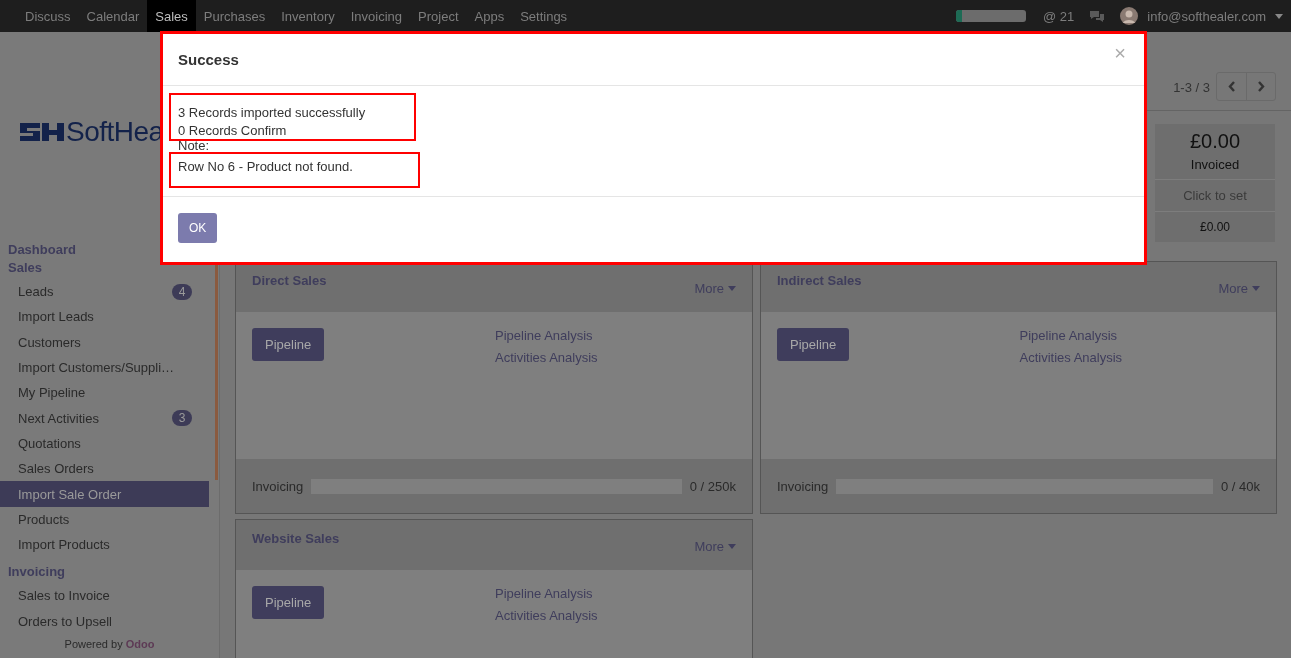 The height and width of the screenshot is (658, 1291). What do you see at coordinates (104, 544) in the screenshot?
I see `sidebar-item: Import Products` at bounding box center [104, 544].